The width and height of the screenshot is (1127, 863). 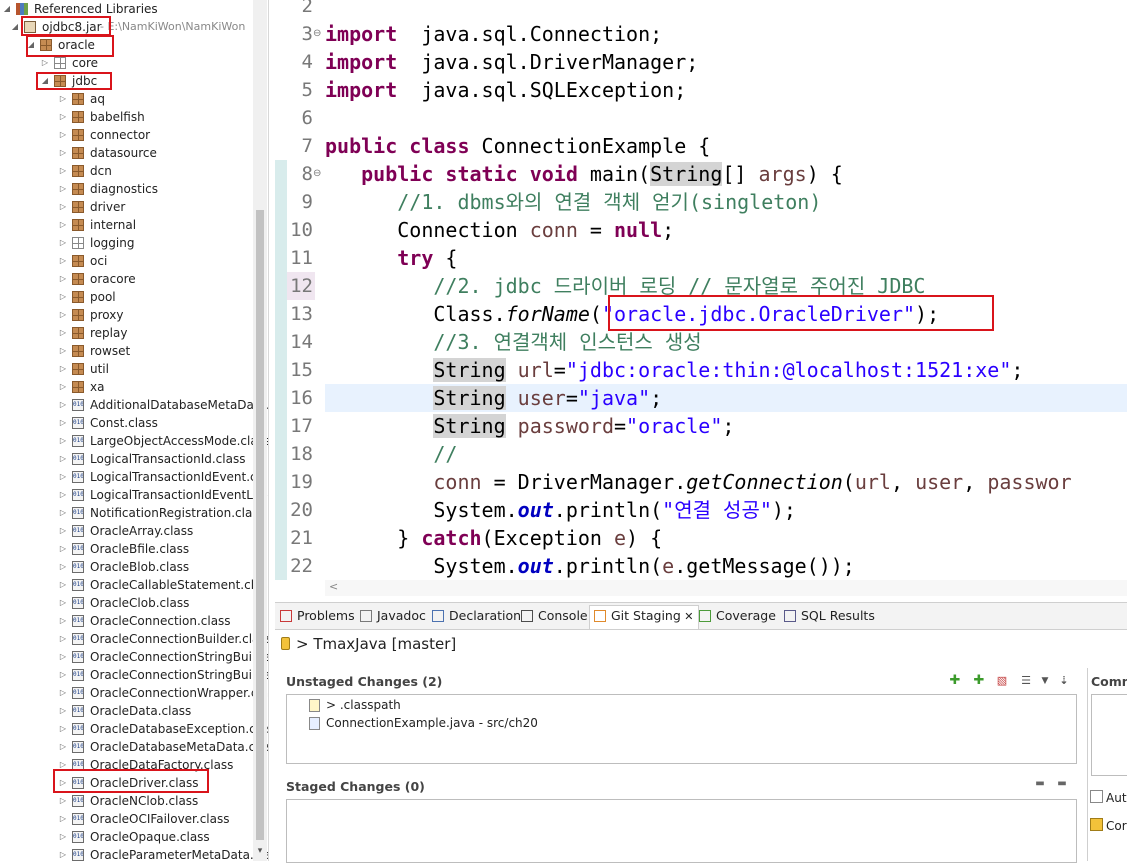 I want to click on tree-item: ▷ dcn, so click(x=126, y=171).